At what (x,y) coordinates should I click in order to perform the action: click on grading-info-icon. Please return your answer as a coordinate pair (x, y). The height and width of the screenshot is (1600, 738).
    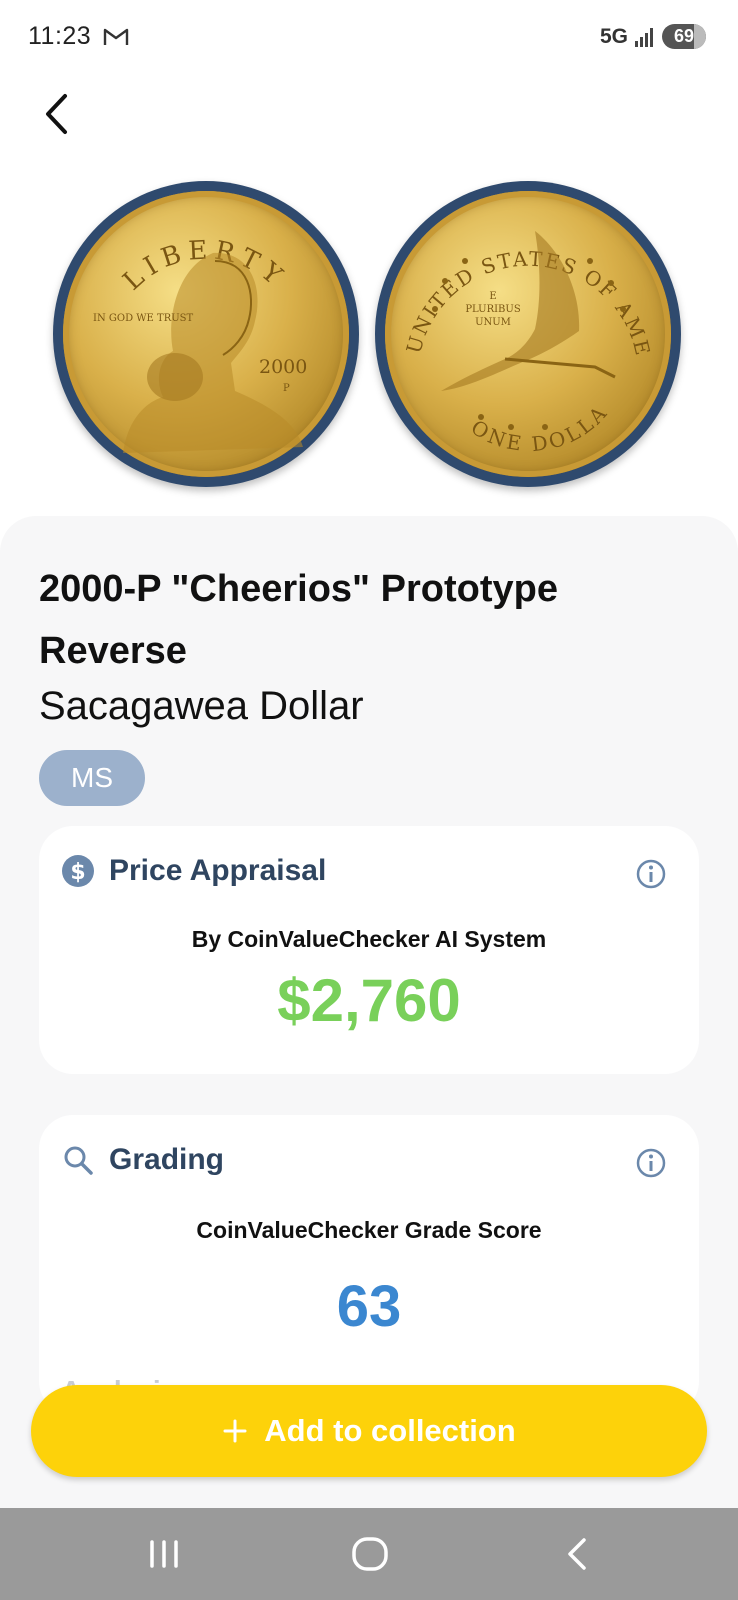
    Looking at the image, I should click on (651, 1163).